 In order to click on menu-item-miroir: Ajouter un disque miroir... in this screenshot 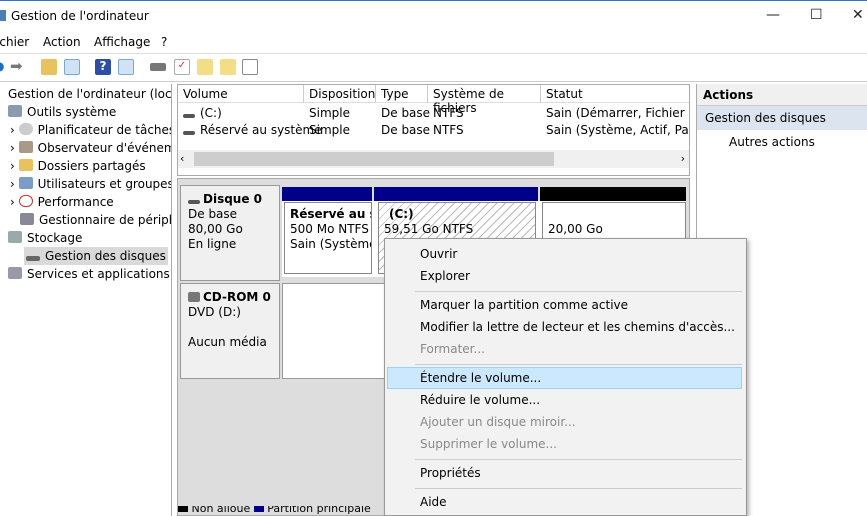, I will do `click(498, 422)`.